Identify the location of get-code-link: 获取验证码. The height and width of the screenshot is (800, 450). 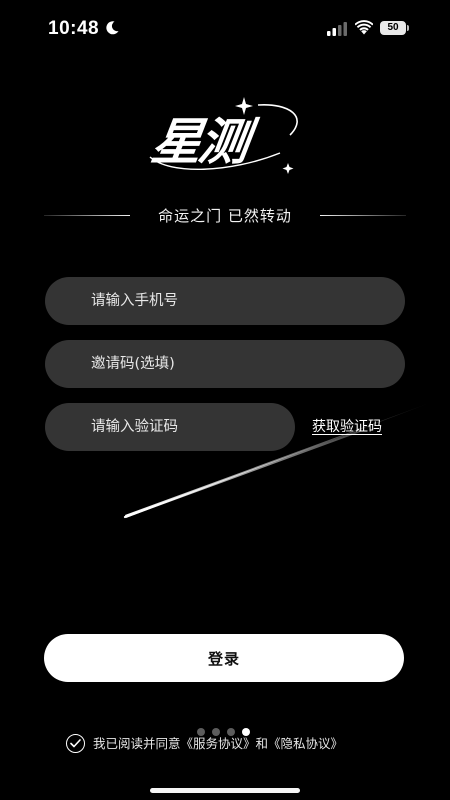
(347, 426).